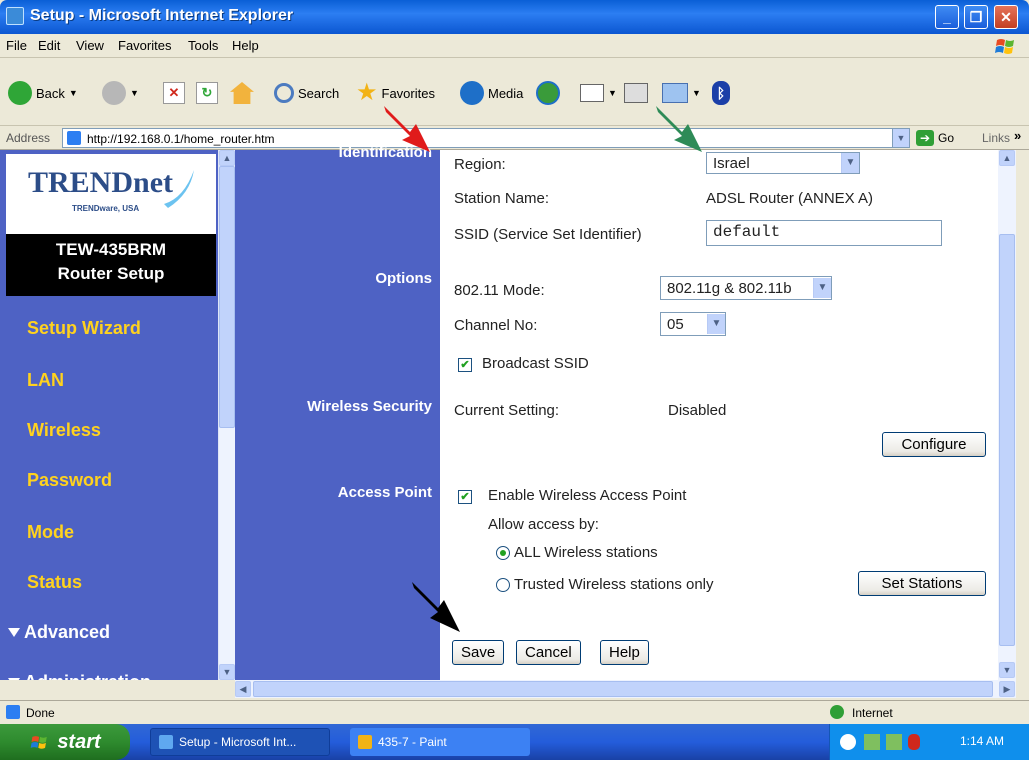 Image resolution: width=1029 pixels, height=760 pixels. What do you see at coordinates (946, 138) in the screenshot?
I see `go-label: Go` at bounding box center [946, 138].